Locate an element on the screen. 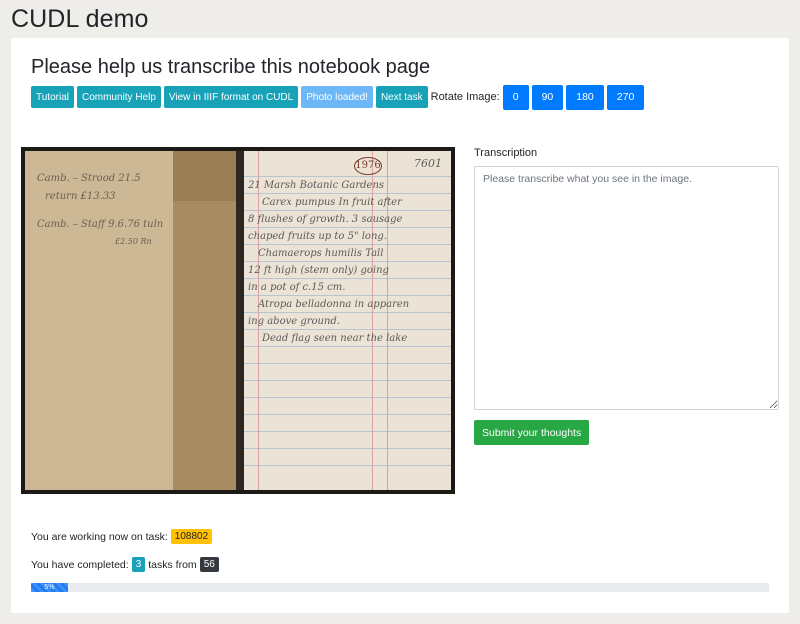  rotate-90-button: 90 is located at coordinates (547, 97).